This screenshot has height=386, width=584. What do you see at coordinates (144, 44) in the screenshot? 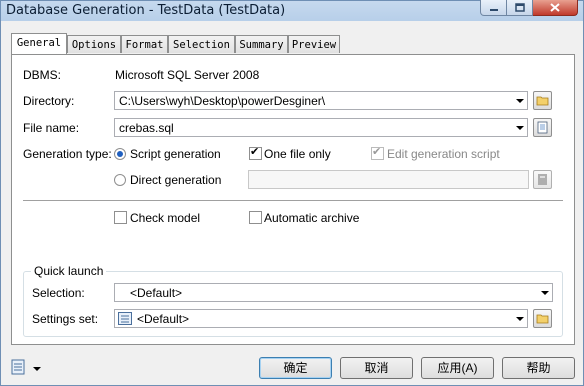
I see `tab-format: Format` at bounding box center [144, 44].